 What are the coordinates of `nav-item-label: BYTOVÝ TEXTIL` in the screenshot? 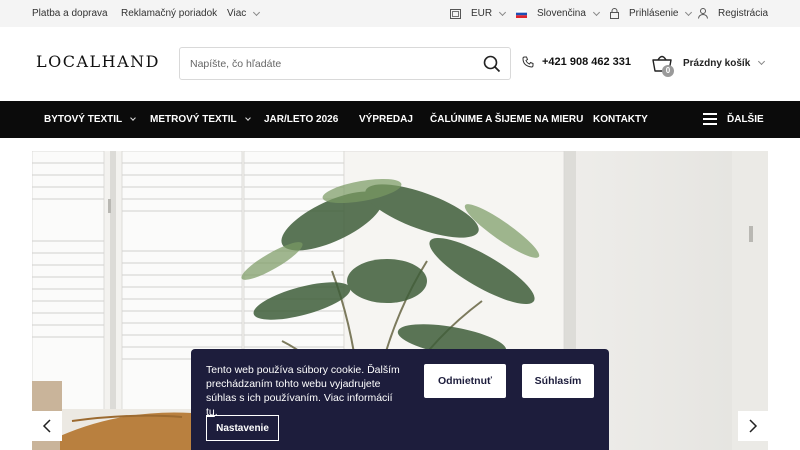 It's located at (83, 119).